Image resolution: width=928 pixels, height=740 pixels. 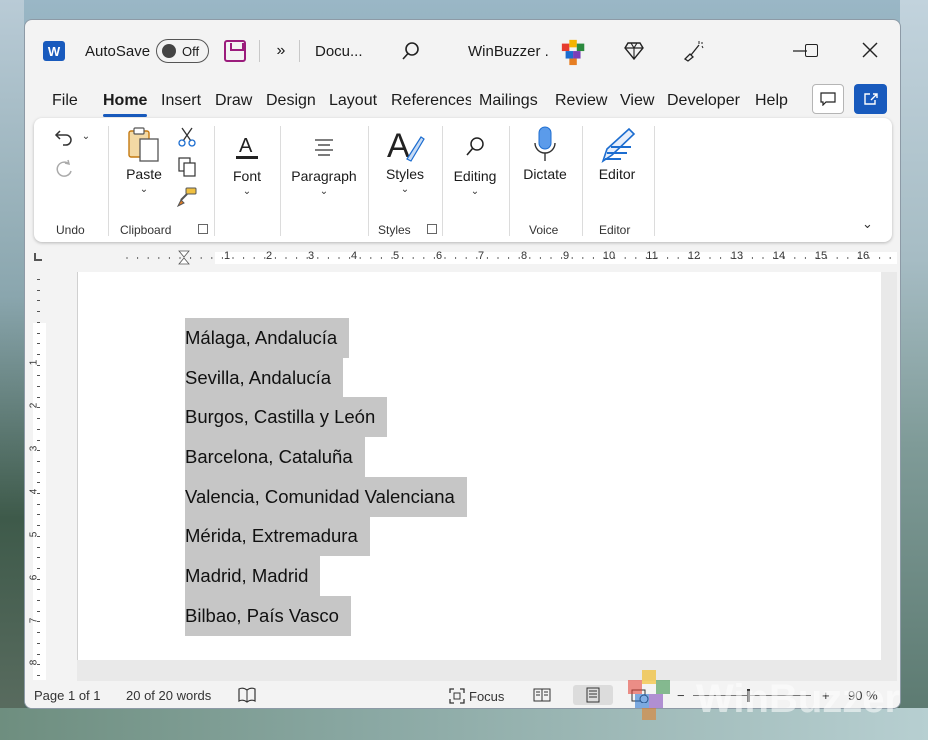 What do you see at coordinates (542, 695) in the screenshot?
I see `read-mode-icon` at bounding box center [542, 695].